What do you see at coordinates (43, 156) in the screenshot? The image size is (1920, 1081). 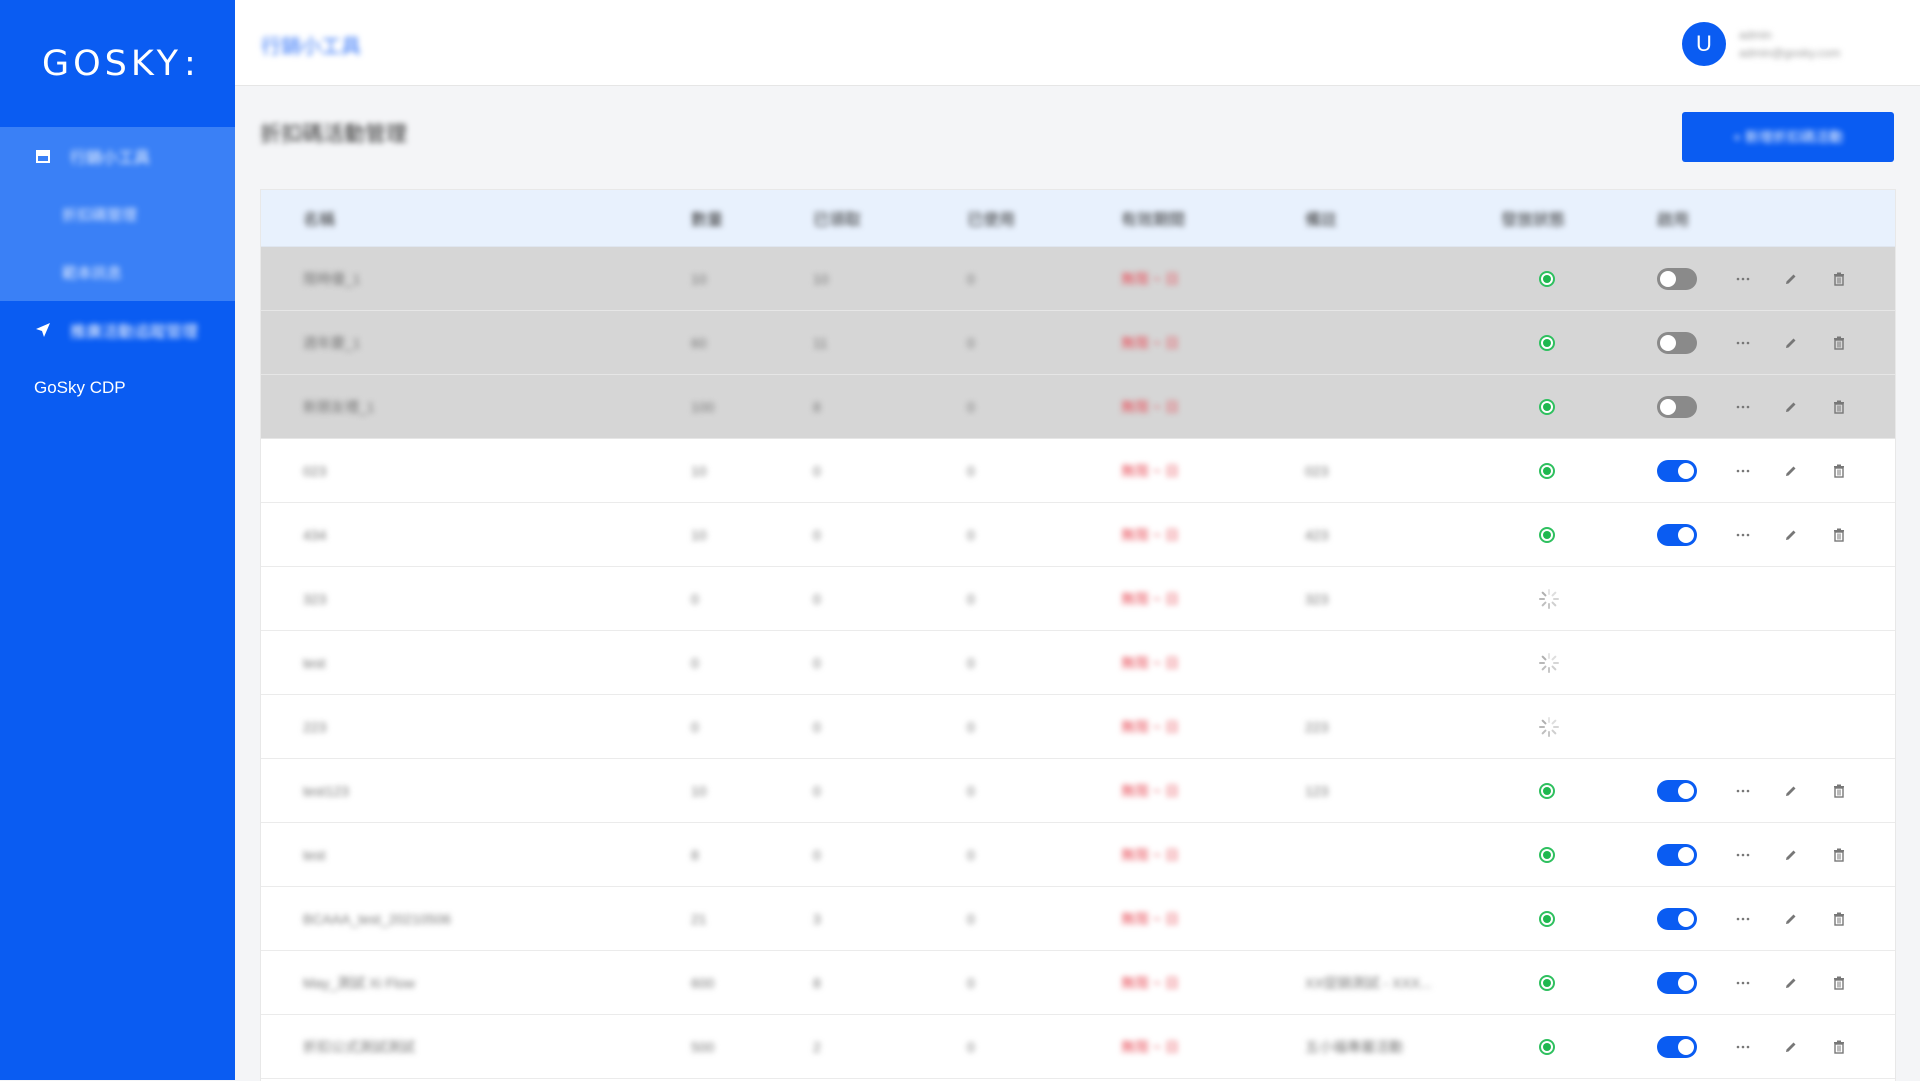 I see `store-icon` at bounding box center [43, 156].